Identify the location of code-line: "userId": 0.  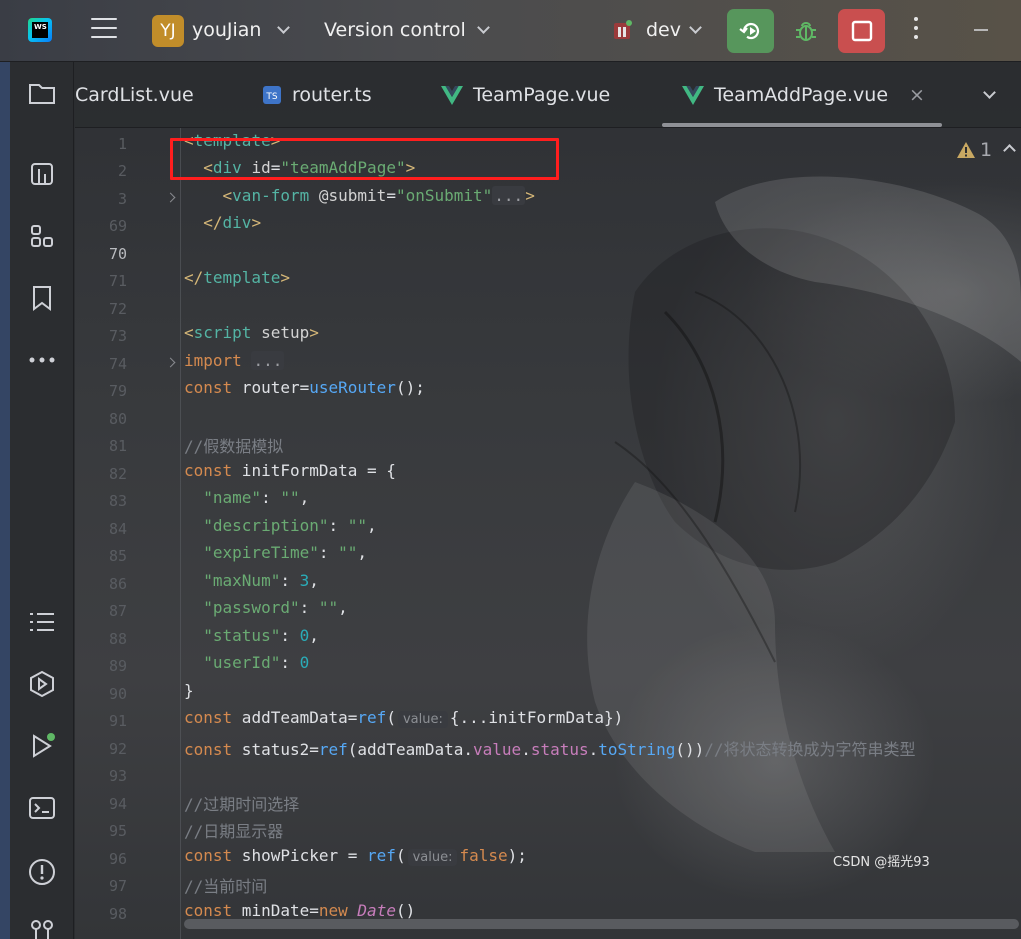
(256, 662).